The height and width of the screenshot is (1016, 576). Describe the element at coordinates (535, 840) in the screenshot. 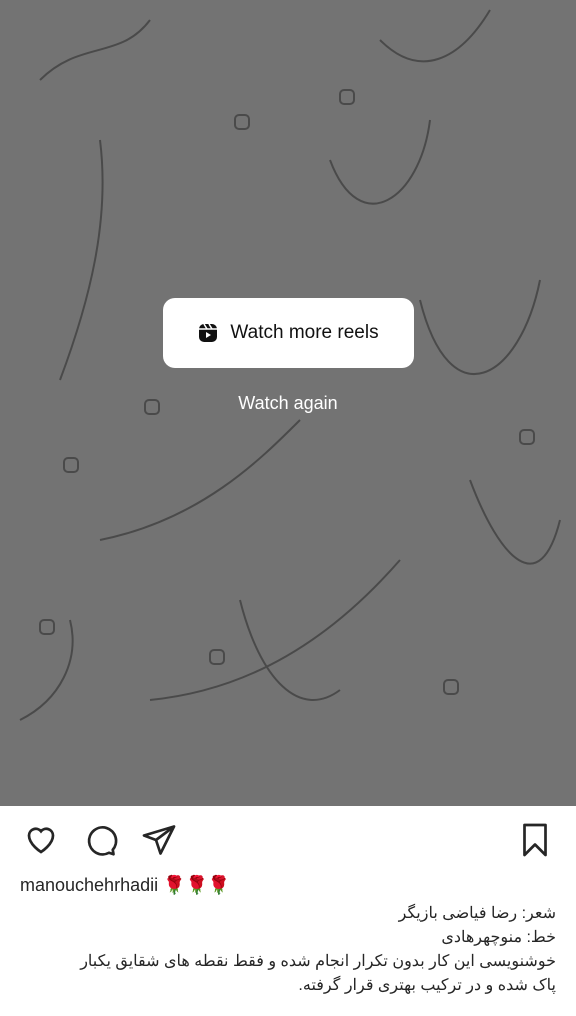

I see `save-bookmark-icon` at that location.